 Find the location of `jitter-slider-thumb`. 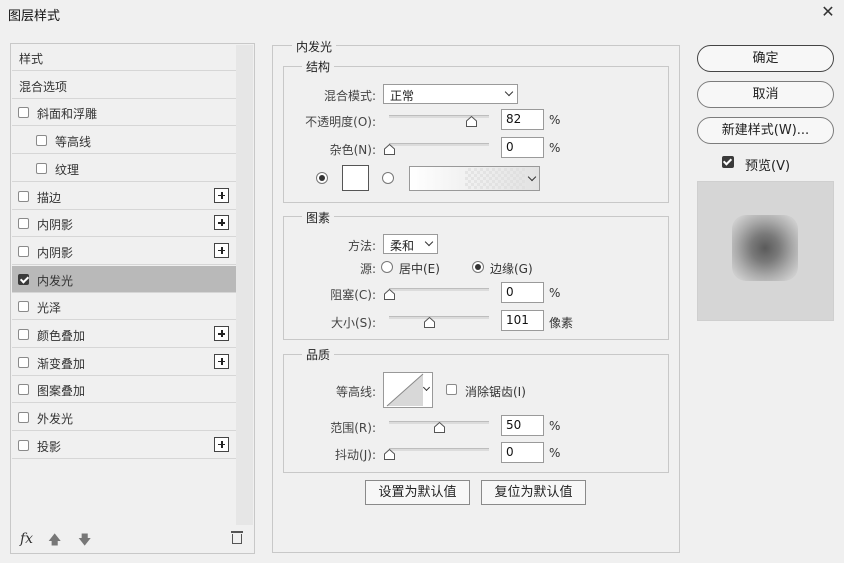

jitter-slider-thumb is located at coordinates (389, 454).